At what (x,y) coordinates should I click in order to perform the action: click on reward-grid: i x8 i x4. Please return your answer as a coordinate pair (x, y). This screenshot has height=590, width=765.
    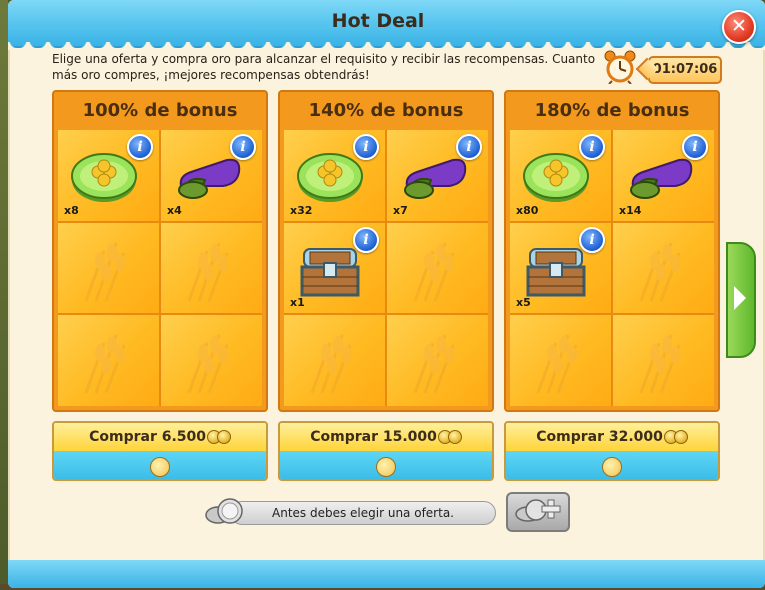
    Looking at the image, I should click on (160, 268).